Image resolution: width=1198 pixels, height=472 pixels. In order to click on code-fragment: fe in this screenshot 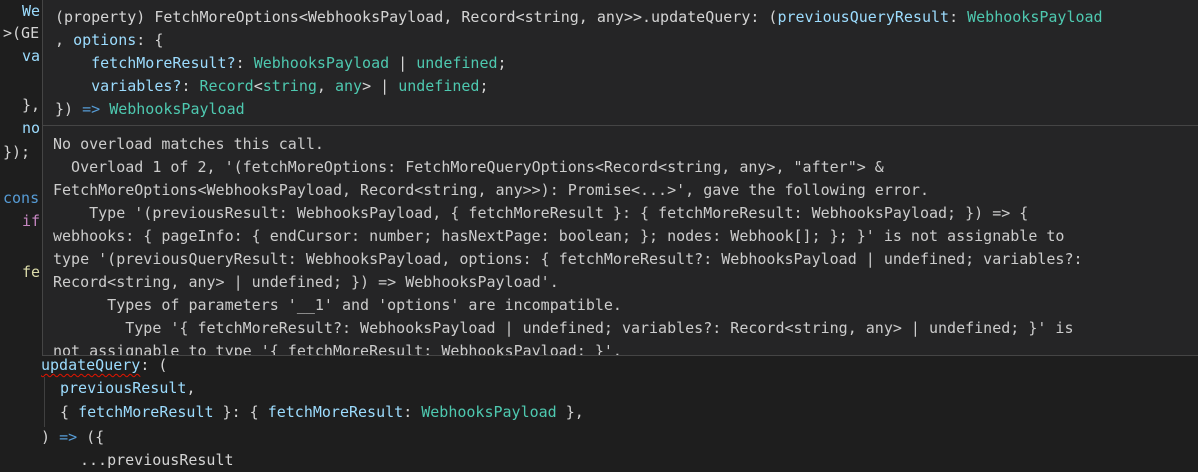, I will do `click(31, 272)`.